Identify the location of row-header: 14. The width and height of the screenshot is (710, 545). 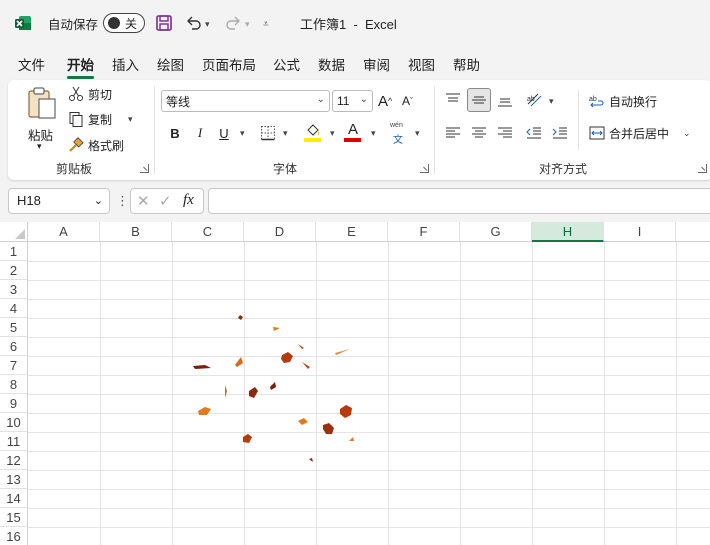
(14, 498).